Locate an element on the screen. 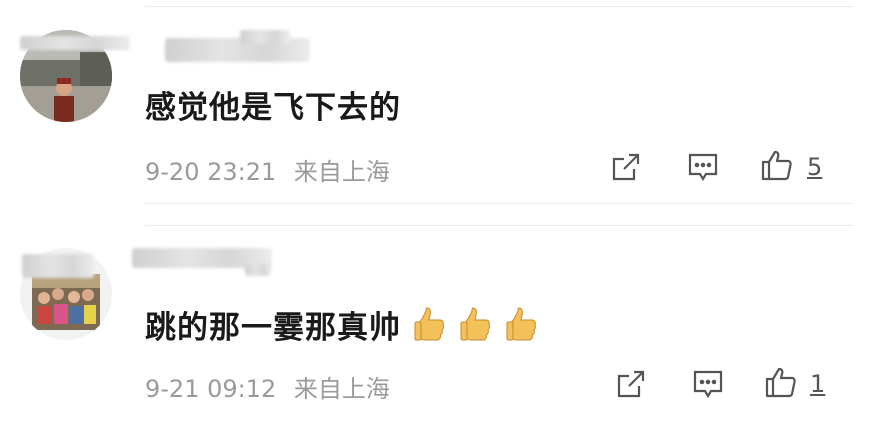  timestamp: 9-21 09:12 is located at coordinates (211, 389).